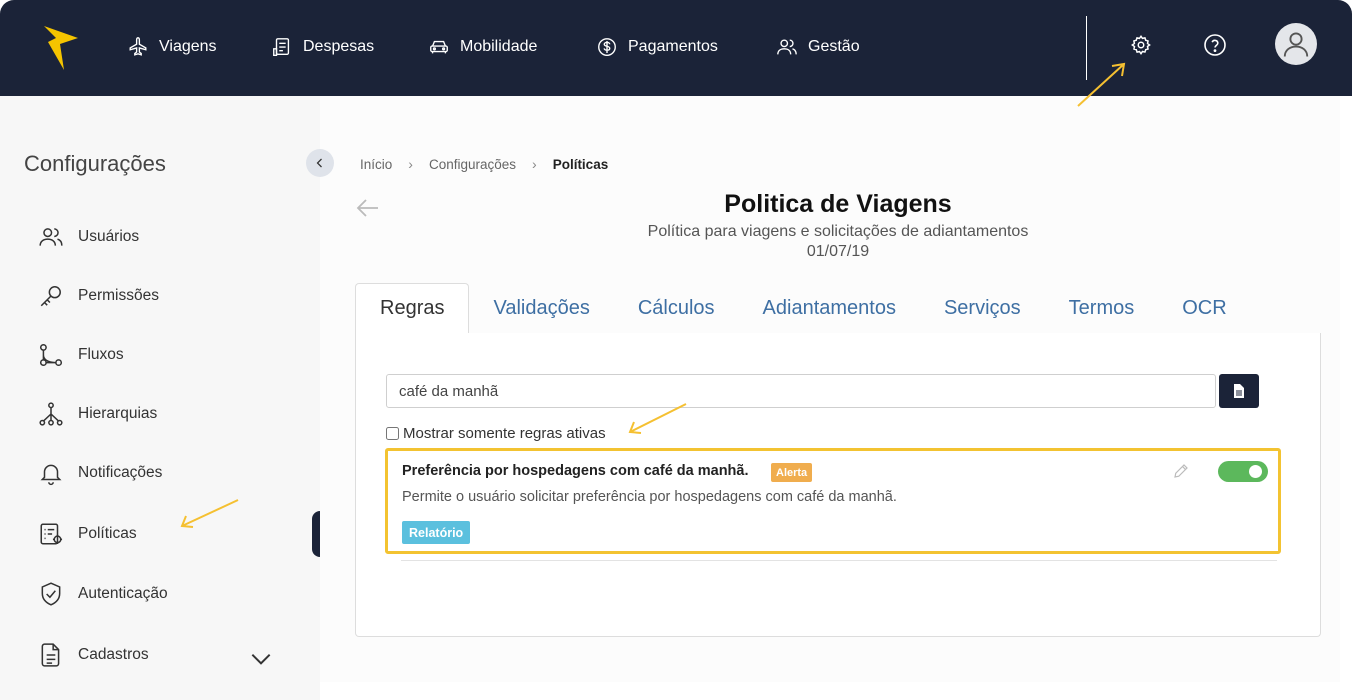 The image size is (1352, 700). I want to click on page-title: Politica de Viagens, so click(838, 204).